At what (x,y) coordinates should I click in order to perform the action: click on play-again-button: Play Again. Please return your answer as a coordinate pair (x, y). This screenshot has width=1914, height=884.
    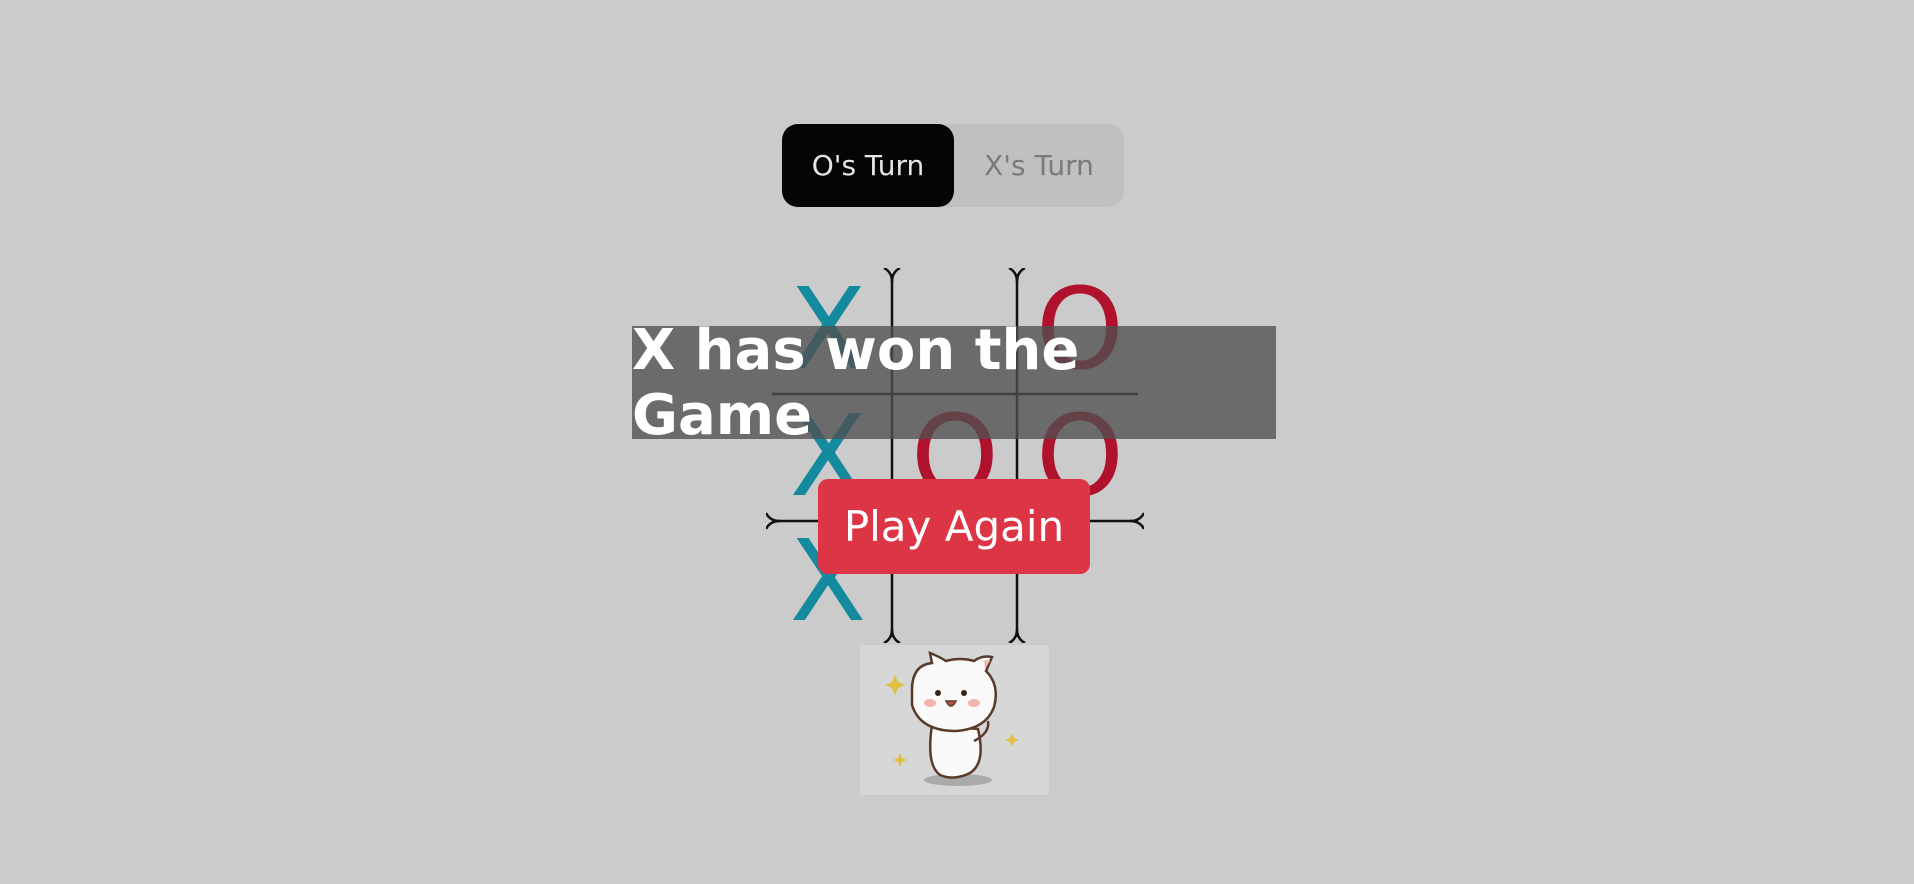
    Looking at the image, I should click on (954, 526).